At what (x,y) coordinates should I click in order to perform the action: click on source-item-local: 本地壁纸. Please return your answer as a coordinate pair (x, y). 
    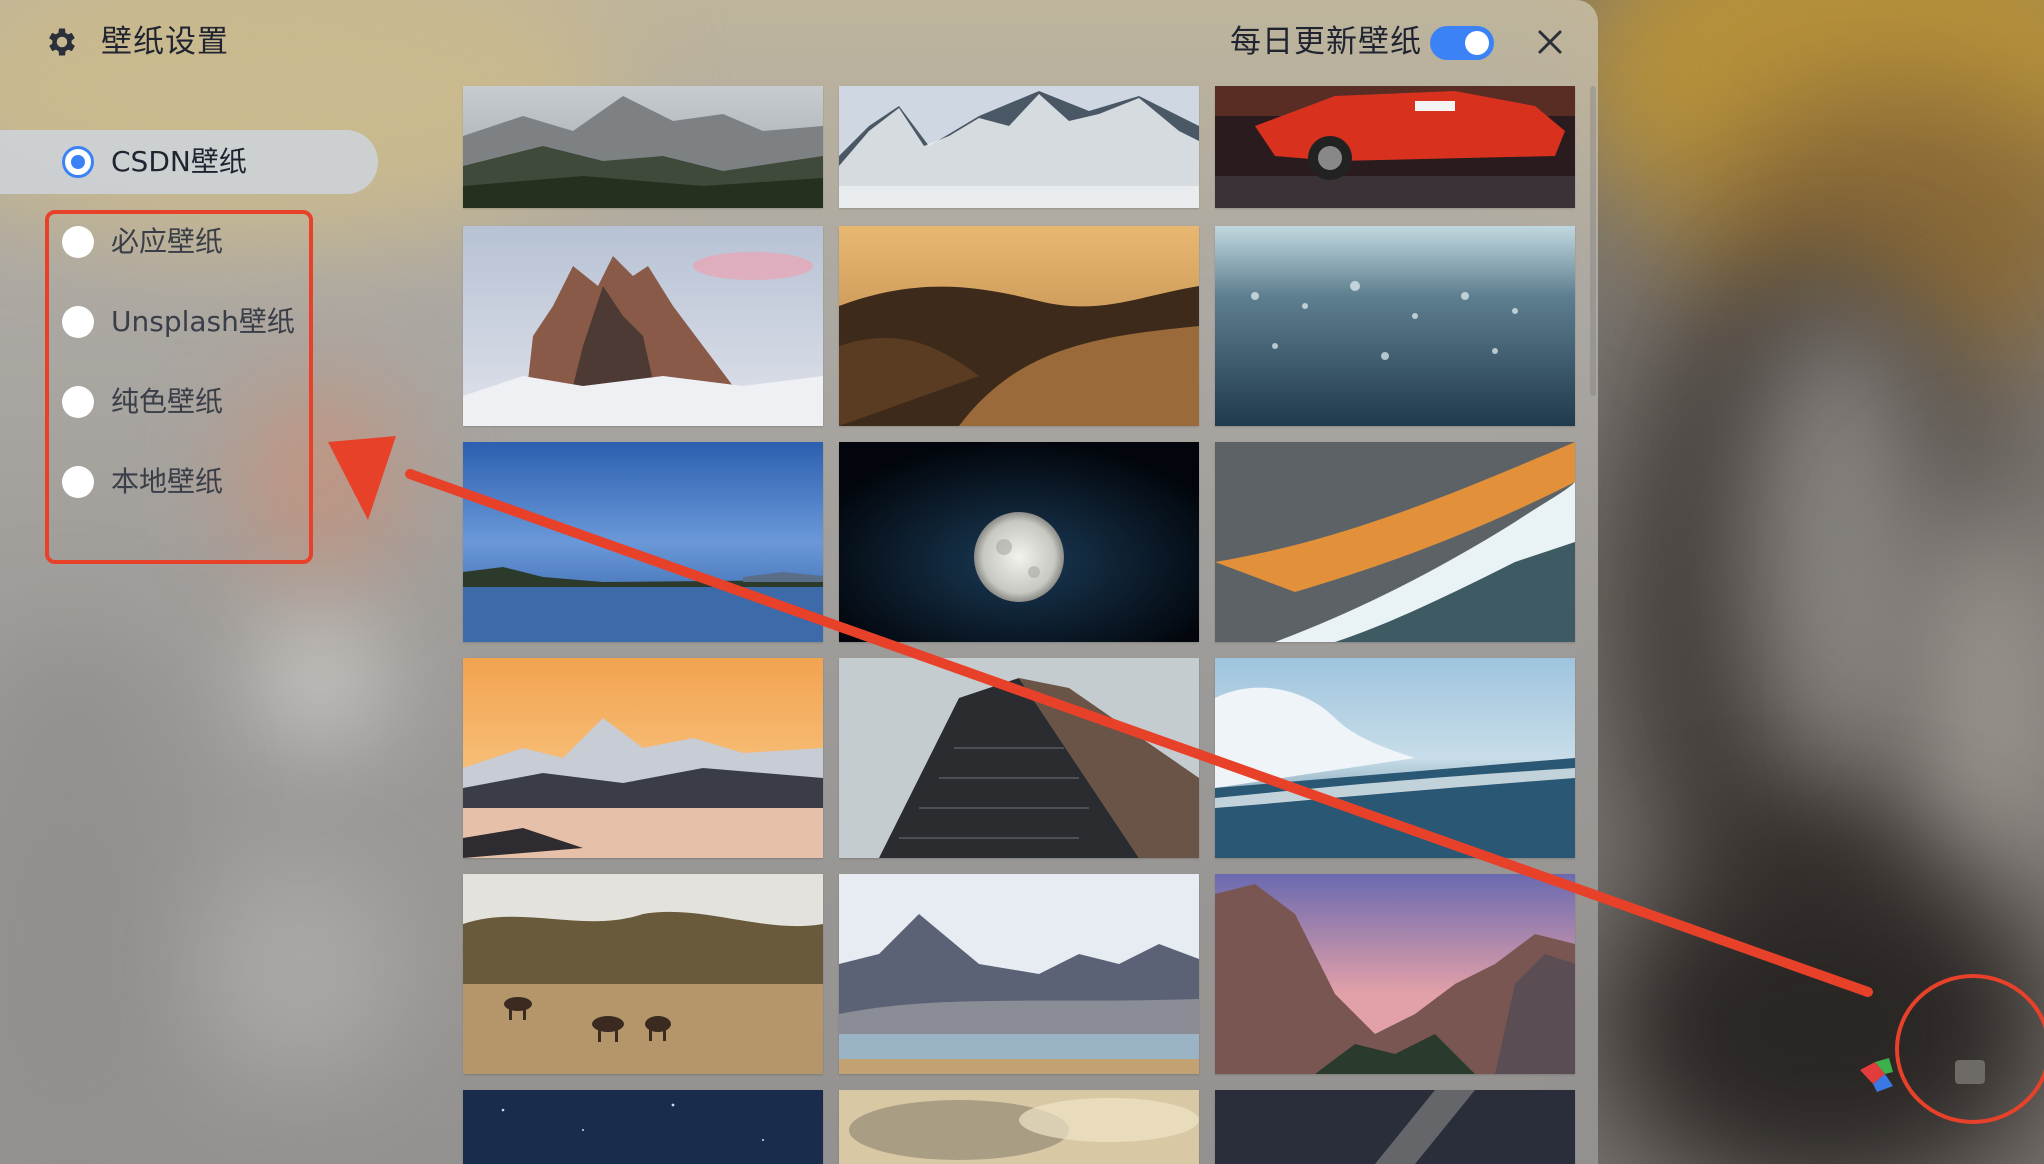
    Looking at the image, I should click on (189, 482).